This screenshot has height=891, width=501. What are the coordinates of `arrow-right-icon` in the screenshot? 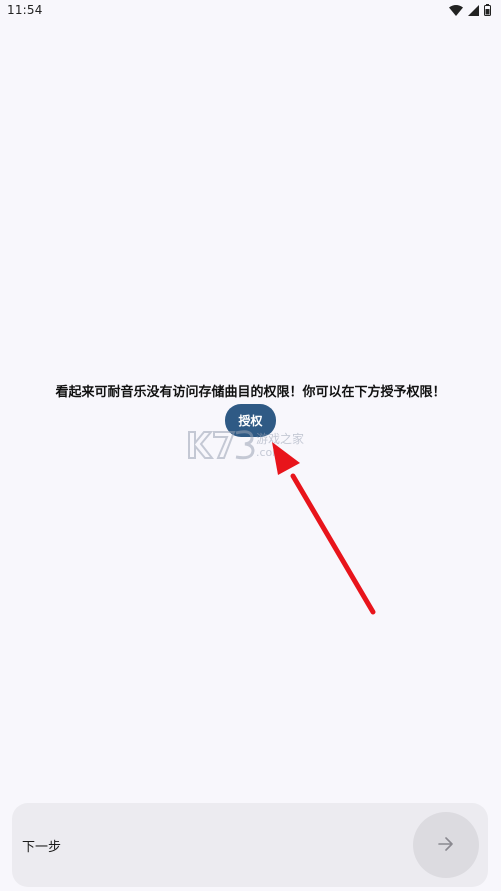 It's located at (446, 845).